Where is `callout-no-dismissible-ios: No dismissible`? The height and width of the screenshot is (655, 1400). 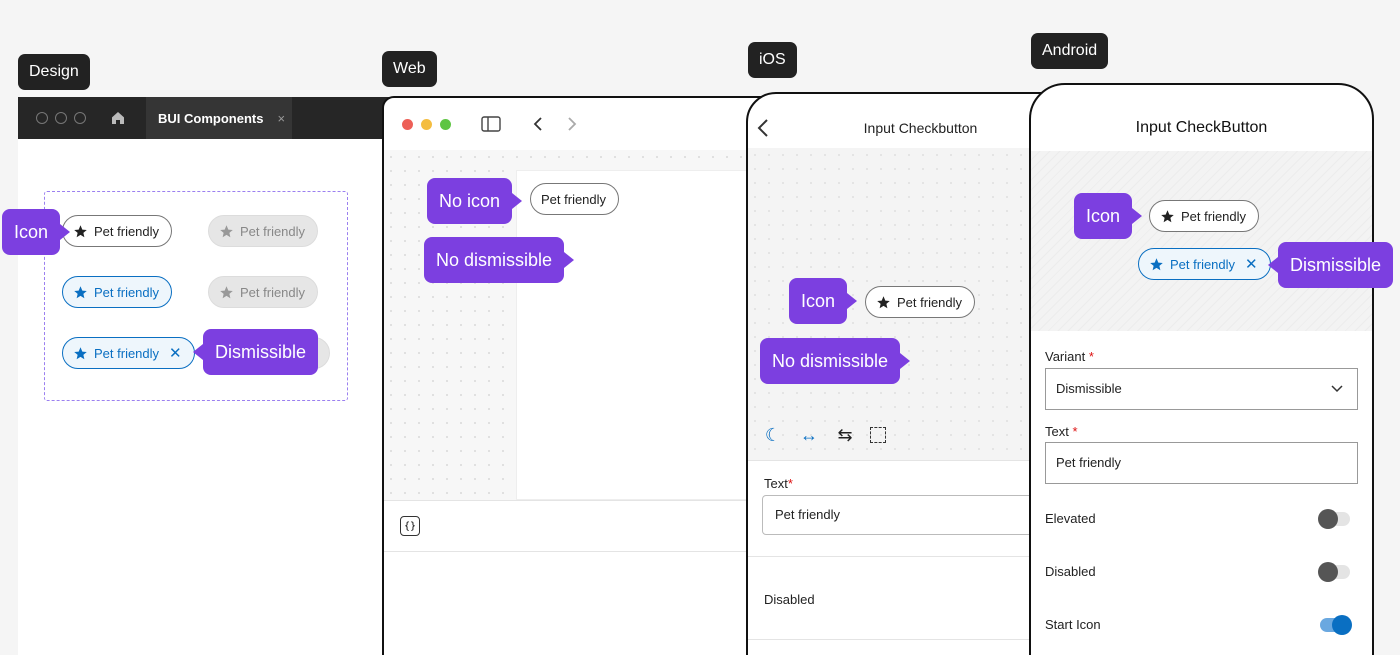 callout-no-dismissible-ios: No dismissible is located at coordinates (835, 361).